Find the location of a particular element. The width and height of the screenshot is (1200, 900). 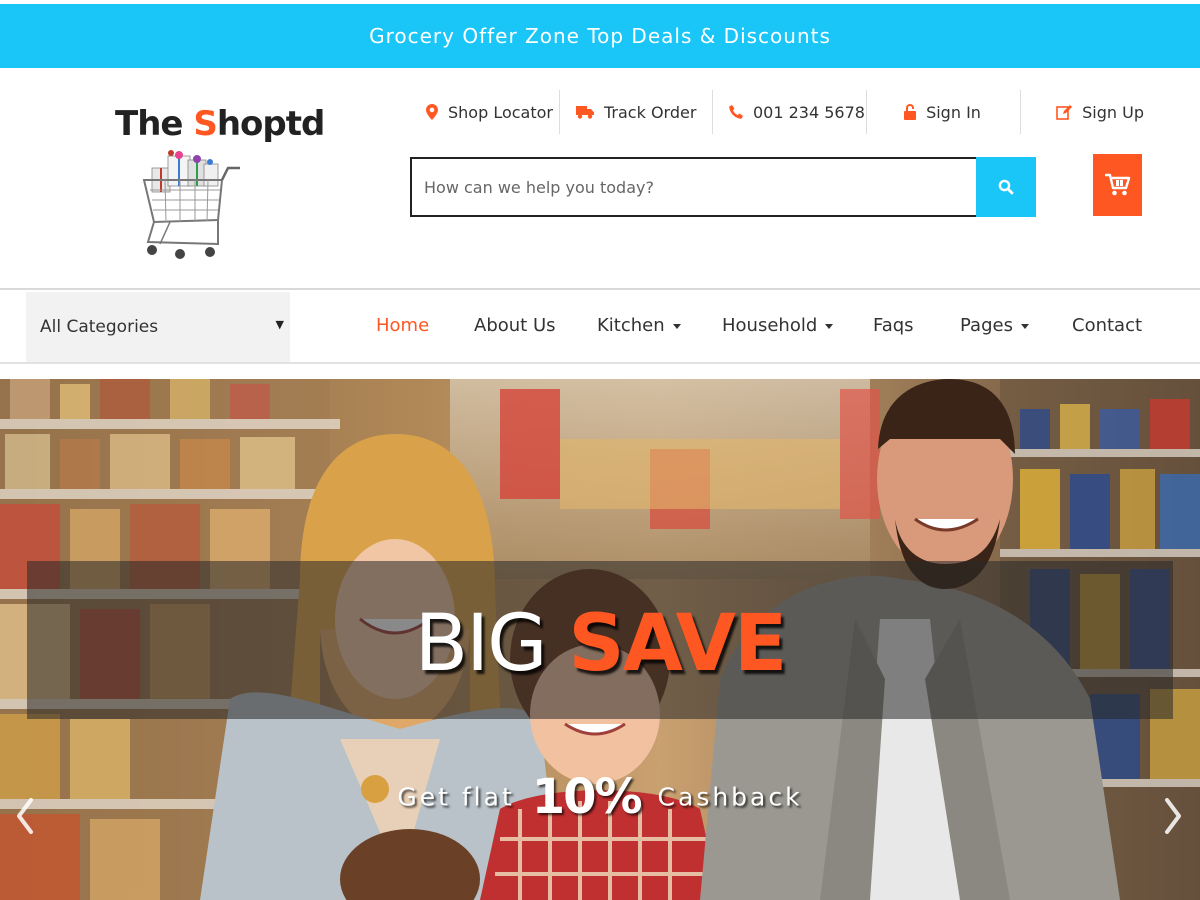

nav-pages-label: Pages is located at coordinates (986, 325).